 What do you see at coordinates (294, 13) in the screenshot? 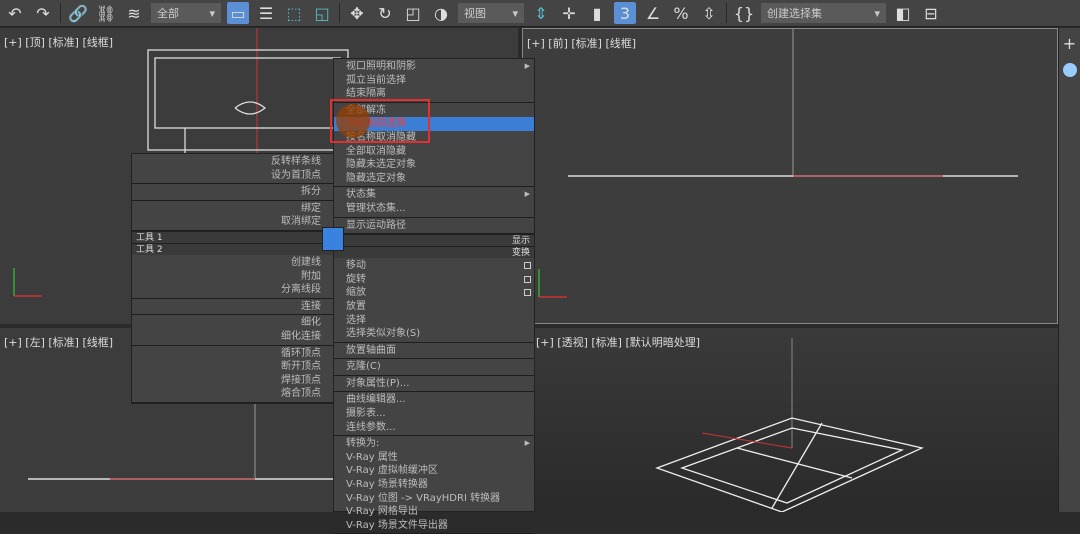
I see `rect-region-icon: ⬚` at bounding box center [294, 13].